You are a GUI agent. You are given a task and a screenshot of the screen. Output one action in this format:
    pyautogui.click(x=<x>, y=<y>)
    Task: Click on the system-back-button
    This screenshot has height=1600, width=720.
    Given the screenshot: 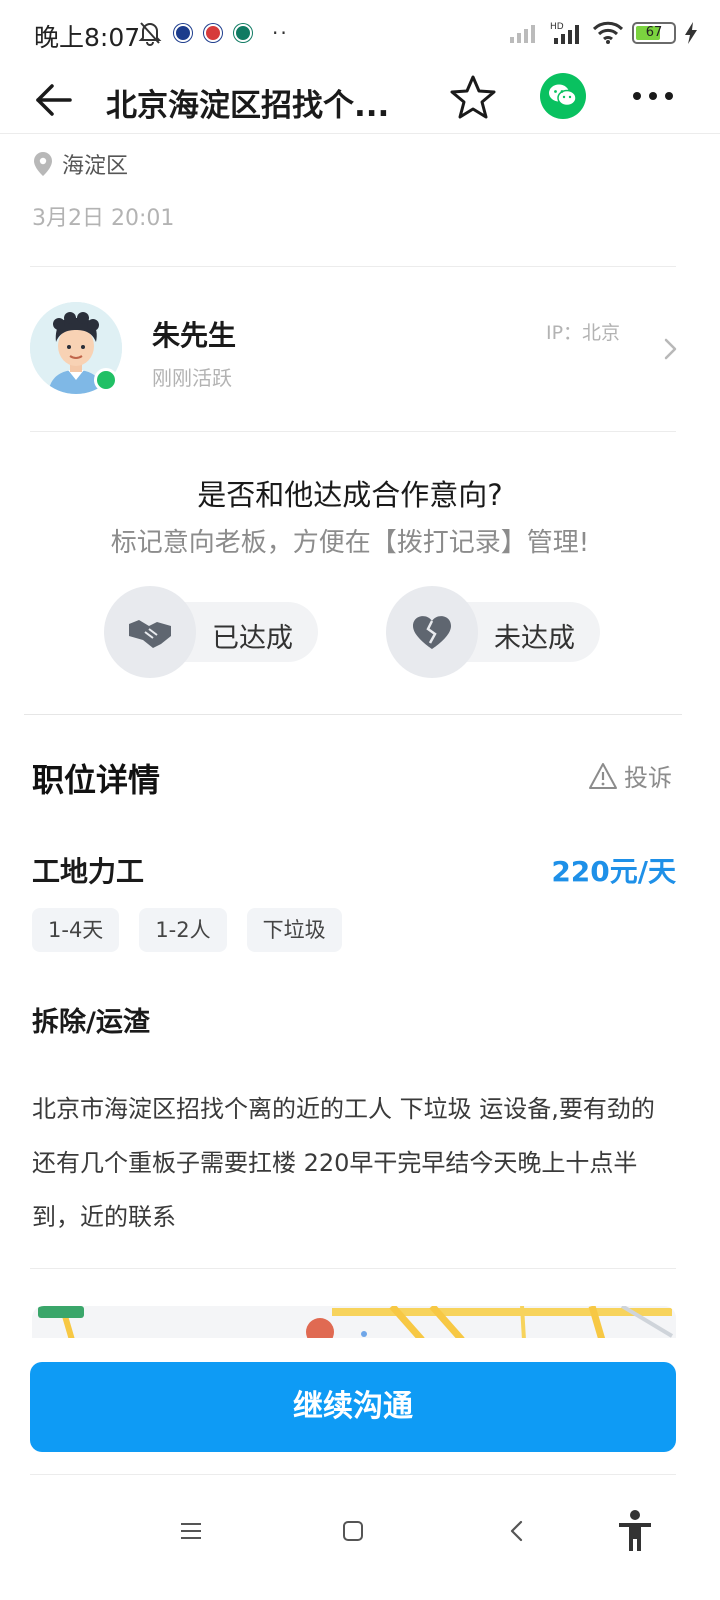 What is the action you would take?
    pyautogui.click(x=517, y=1531)
    